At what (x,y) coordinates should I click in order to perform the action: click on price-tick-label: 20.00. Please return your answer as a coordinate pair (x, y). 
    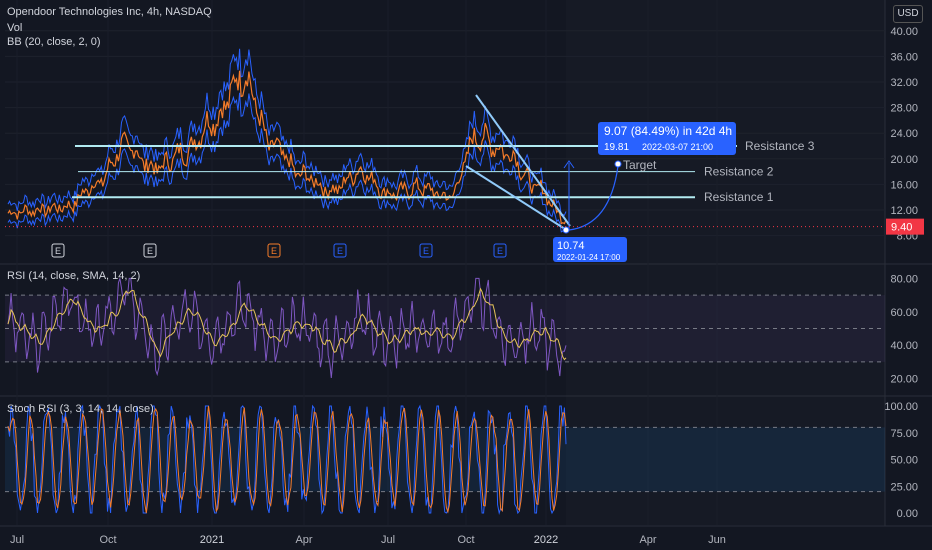
    Looking at the image, I should click on (904, 160).